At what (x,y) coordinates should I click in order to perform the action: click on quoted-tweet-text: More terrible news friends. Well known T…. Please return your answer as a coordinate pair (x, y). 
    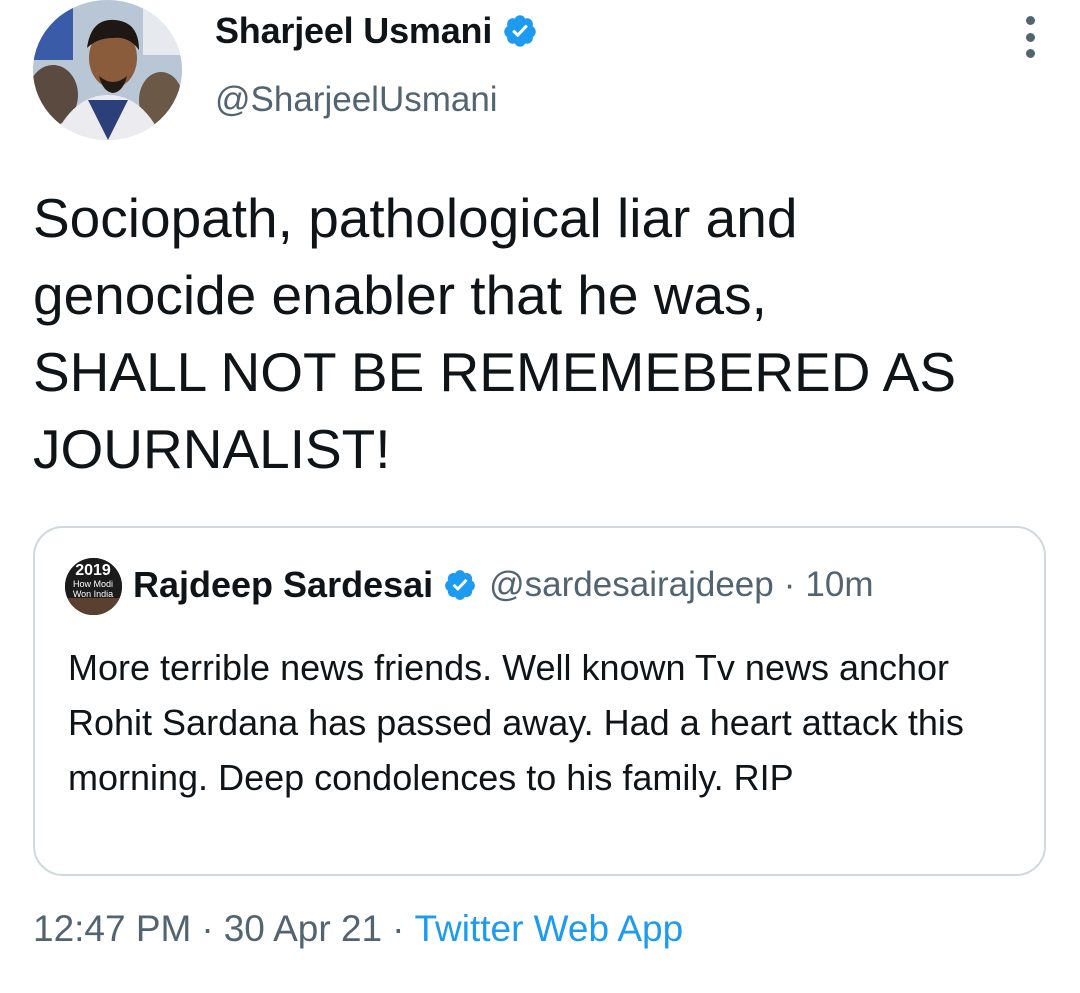
    Looking at the image, I should click on (516, 722).